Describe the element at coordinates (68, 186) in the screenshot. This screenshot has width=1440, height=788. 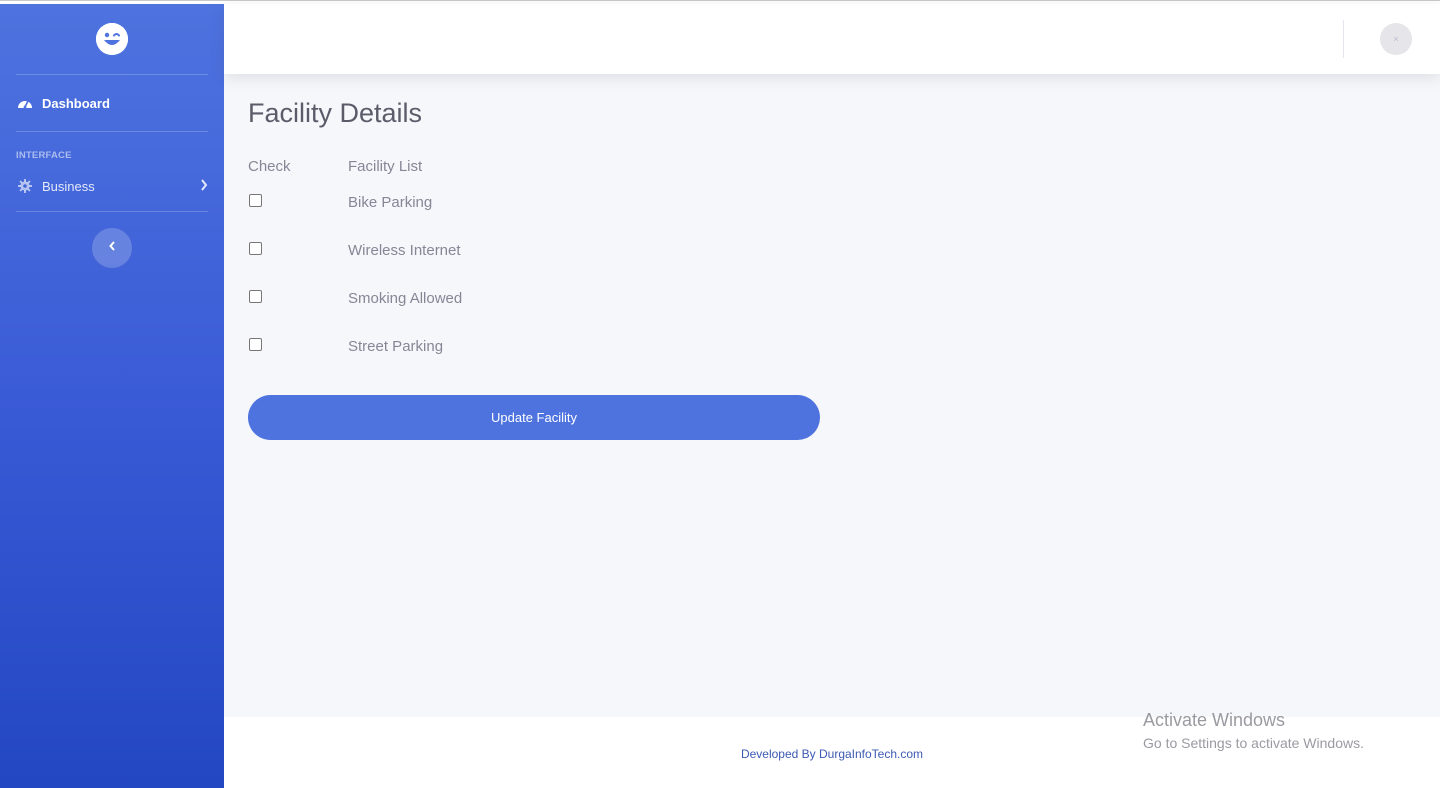
I see `sidebar-item-label: Business` at that location.